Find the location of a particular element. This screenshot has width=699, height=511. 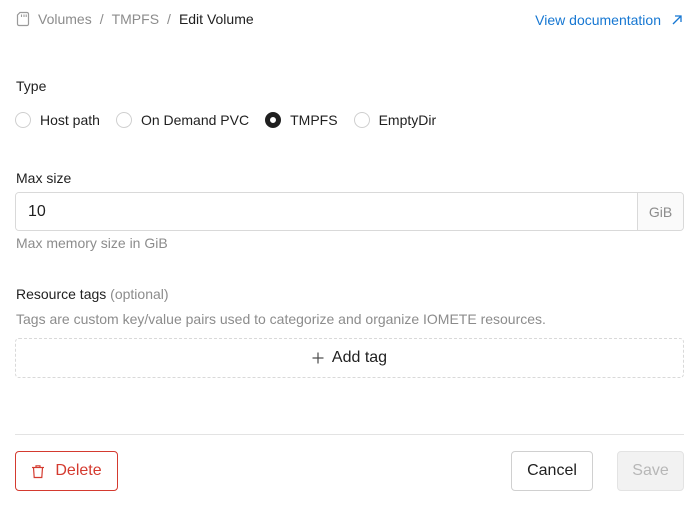

view-documentation-link: View documentation is located at coordinates (609, 20).